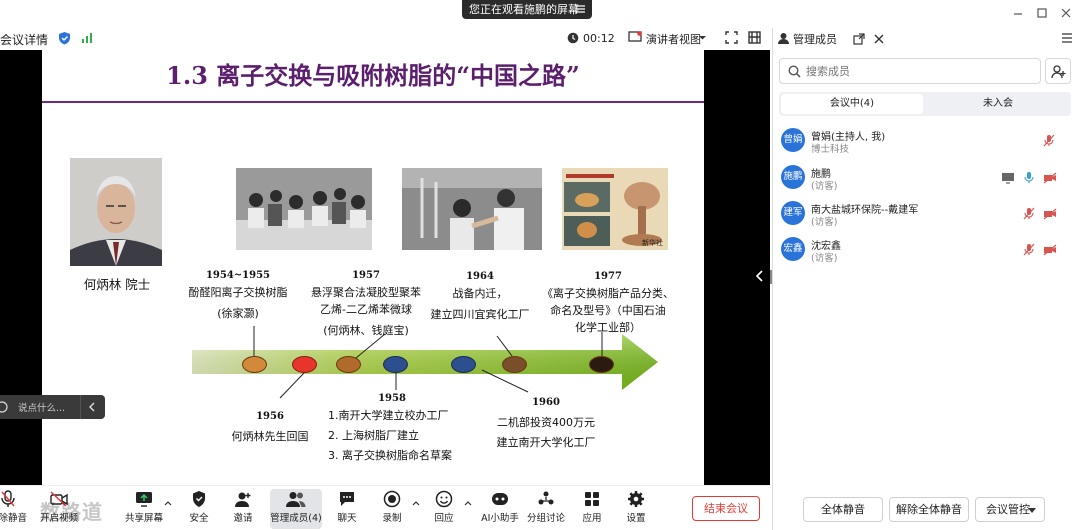 This screenshot has height=530, width=1080. I want to click on share-options-chevron-icon, so click(168, 503).